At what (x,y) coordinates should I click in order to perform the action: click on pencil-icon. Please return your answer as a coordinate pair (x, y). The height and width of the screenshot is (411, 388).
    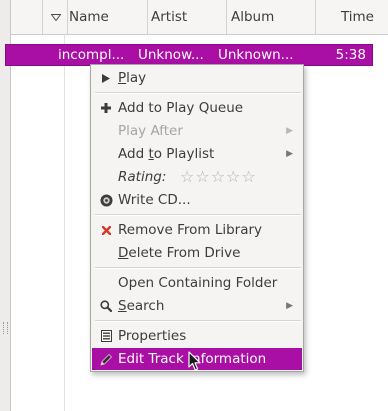
    Looking at the image, I should click on (106, 359).